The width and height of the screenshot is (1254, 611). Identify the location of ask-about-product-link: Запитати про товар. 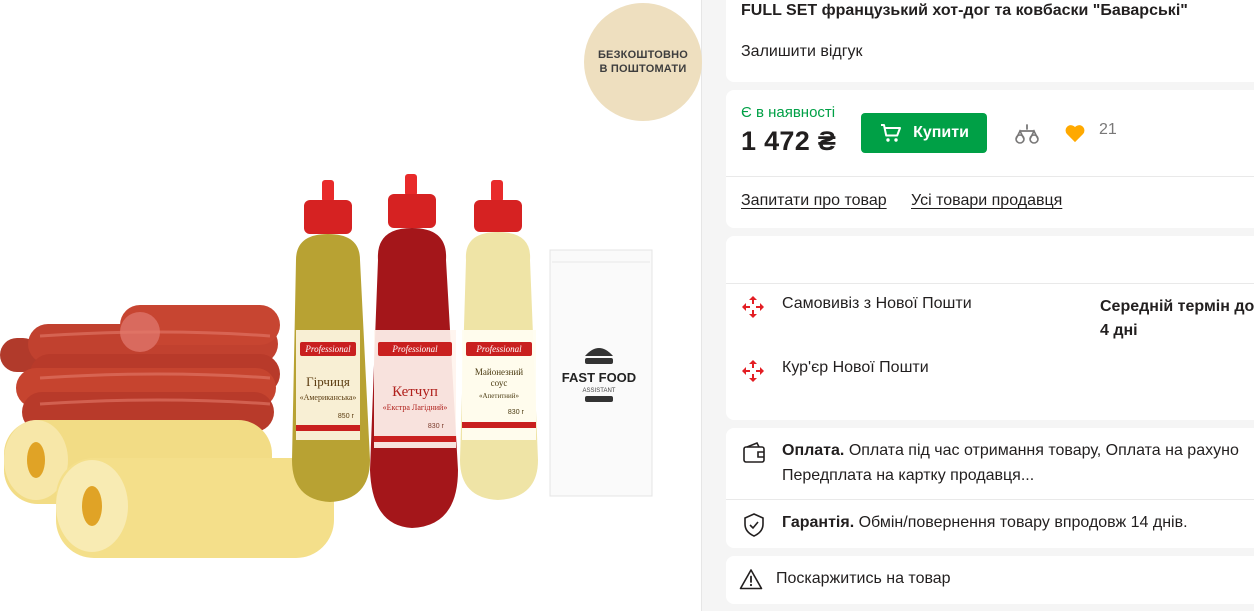
(814, 201).